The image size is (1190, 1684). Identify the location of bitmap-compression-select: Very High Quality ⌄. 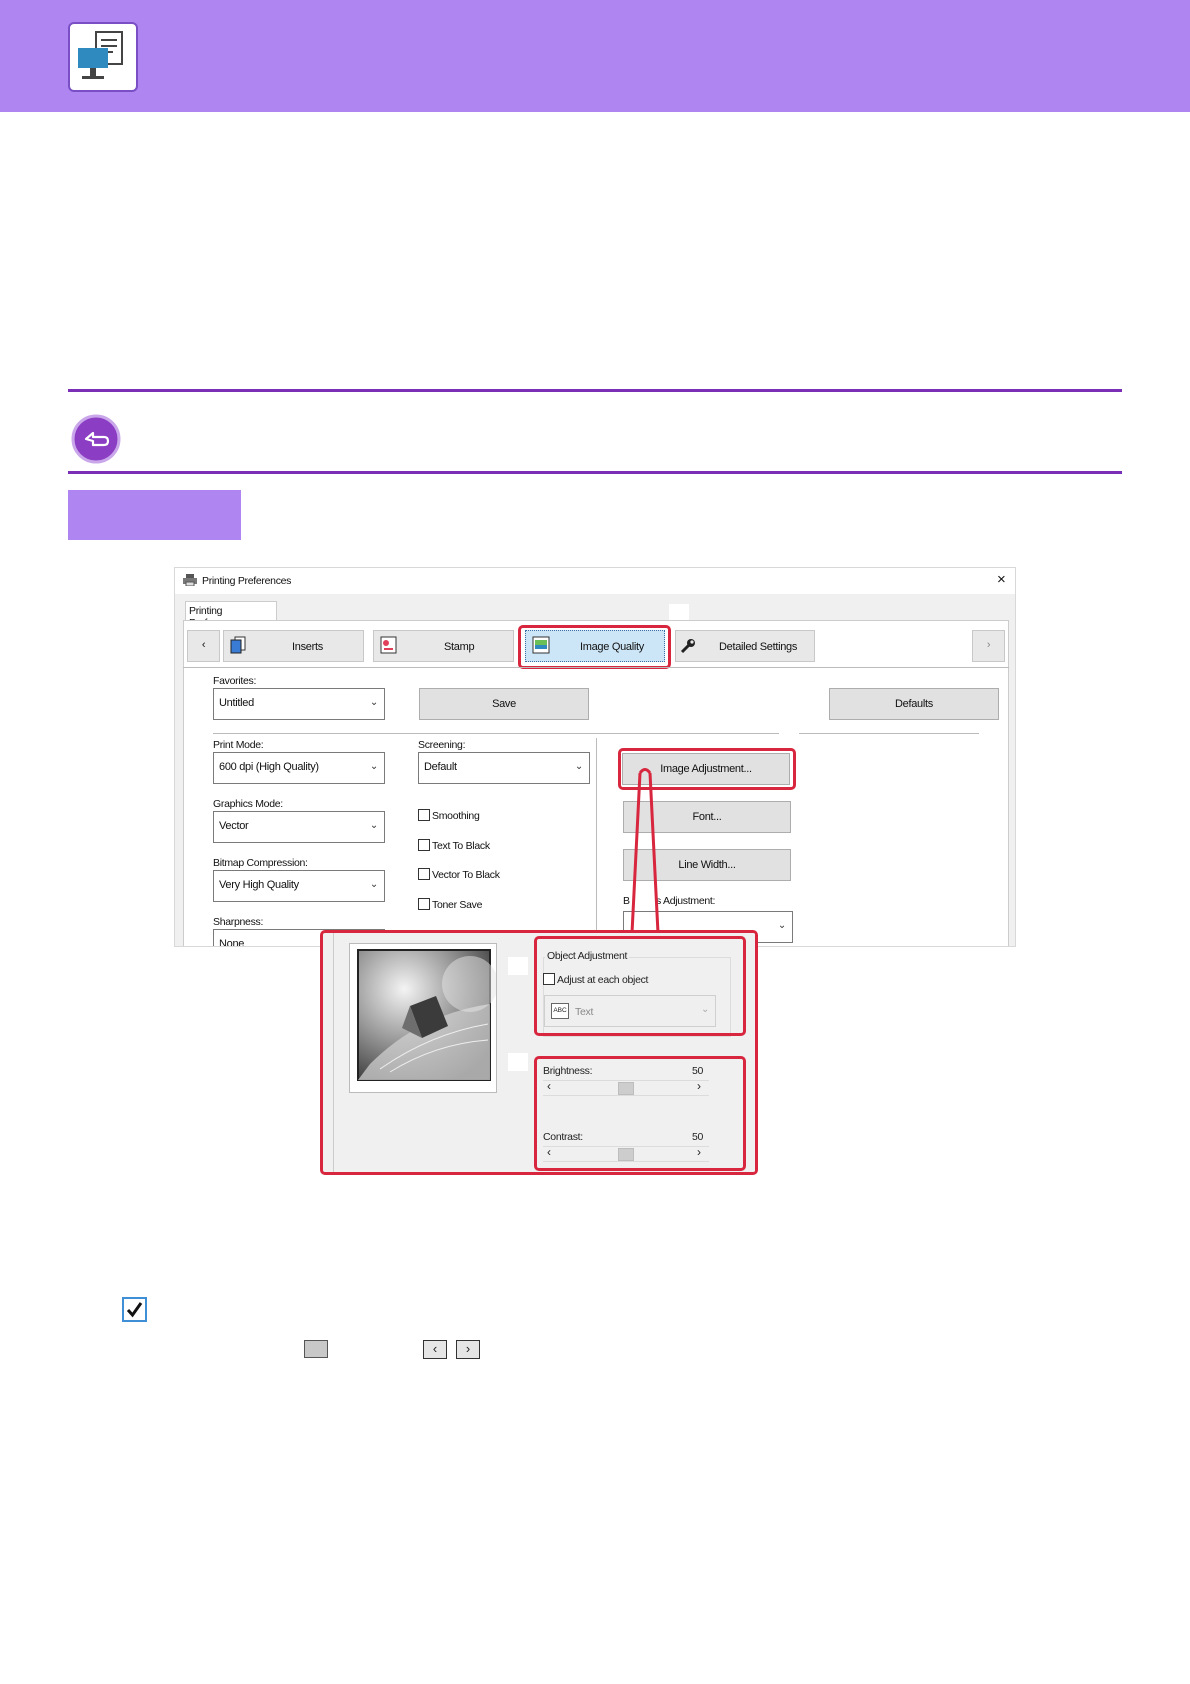
(299, 886).